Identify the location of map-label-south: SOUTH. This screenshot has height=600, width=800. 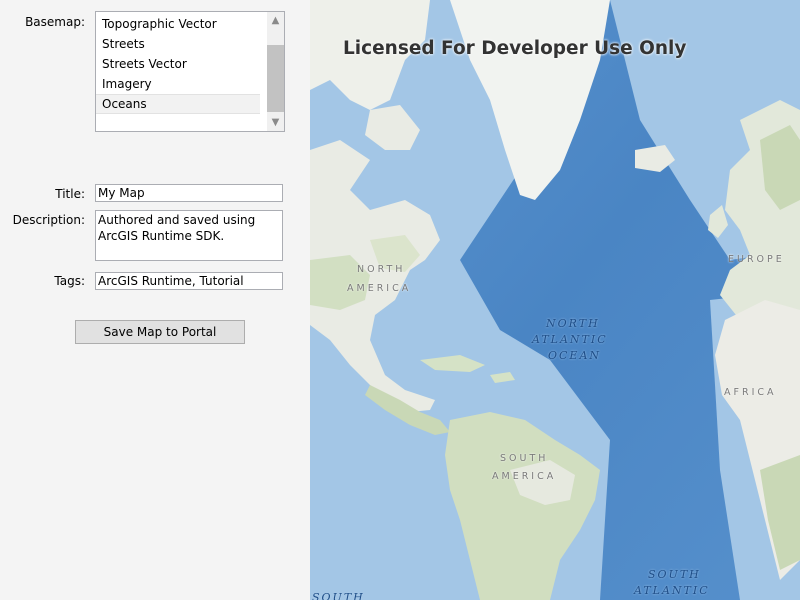
(524, 458).